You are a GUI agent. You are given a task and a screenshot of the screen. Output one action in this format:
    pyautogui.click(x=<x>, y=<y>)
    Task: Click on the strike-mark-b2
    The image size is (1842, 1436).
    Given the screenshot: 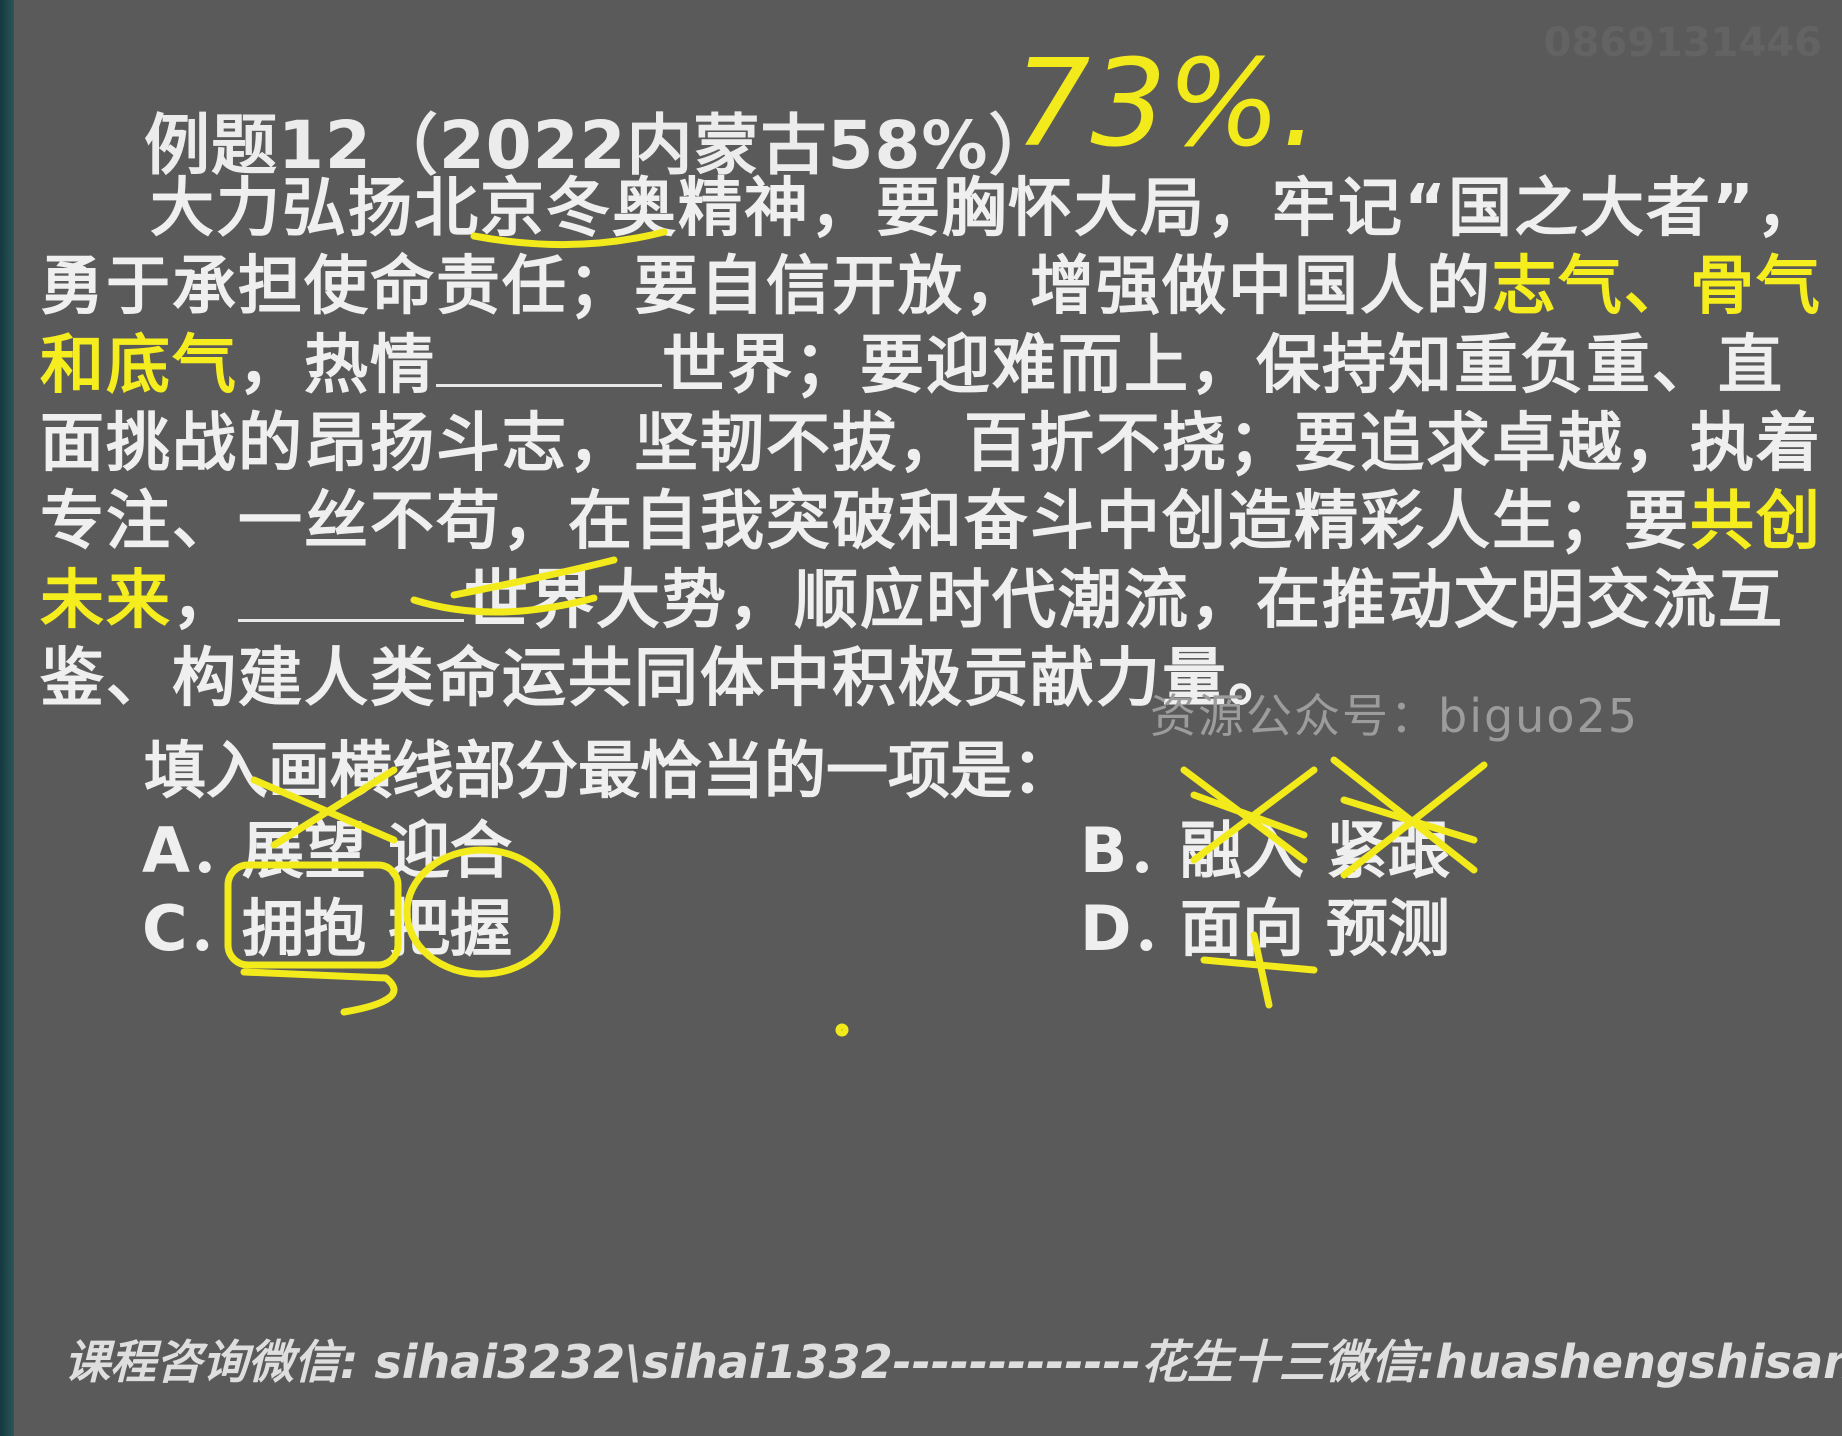 What is the action you would take?
    pyautogui.click(x=1409, y=817)
    